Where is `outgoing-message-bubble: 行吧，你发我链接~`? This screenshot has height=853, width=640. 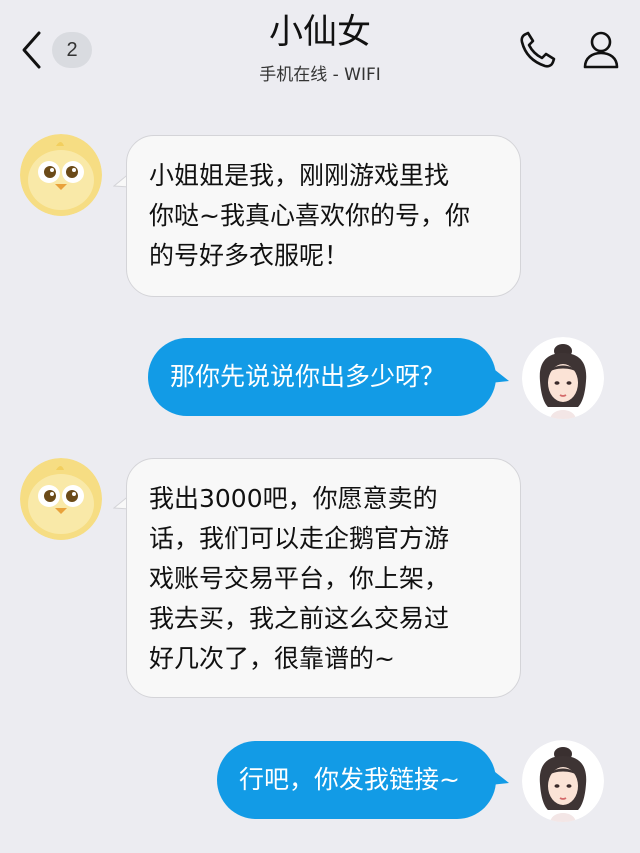
outgoing-message-bubble: 行吧，你发我链接~ is located at coordinates (356, 780).